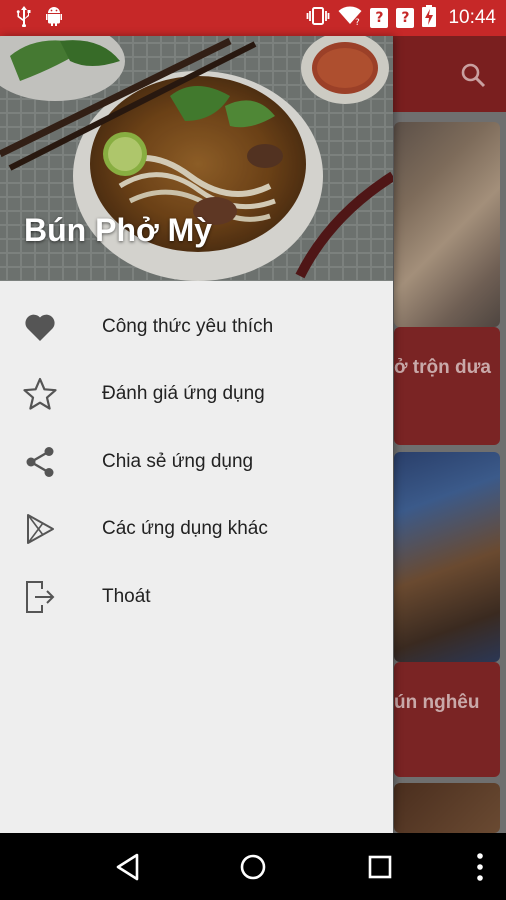  What do you see at coordinates (188, 326) in the screenshot?
I see `menu-item-label: Công thức yêu thích` at bounding box center [188, 326].